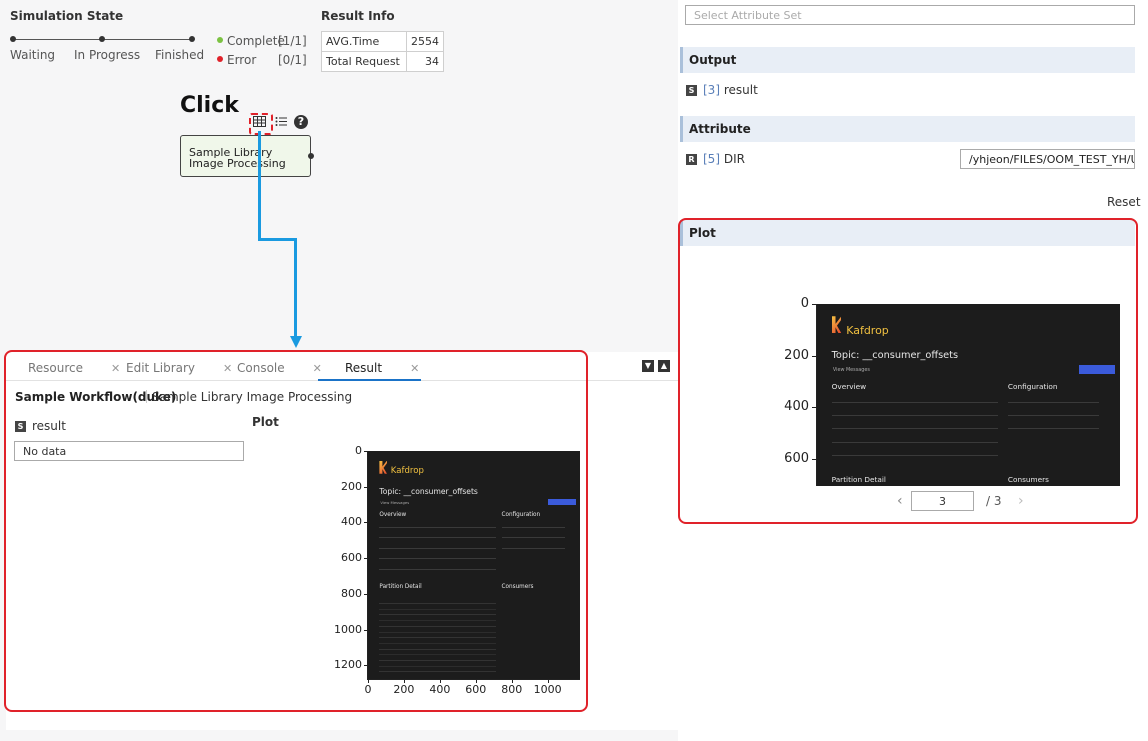  I want to click on table-row: AVG.Time 2554, so click(382, 41).